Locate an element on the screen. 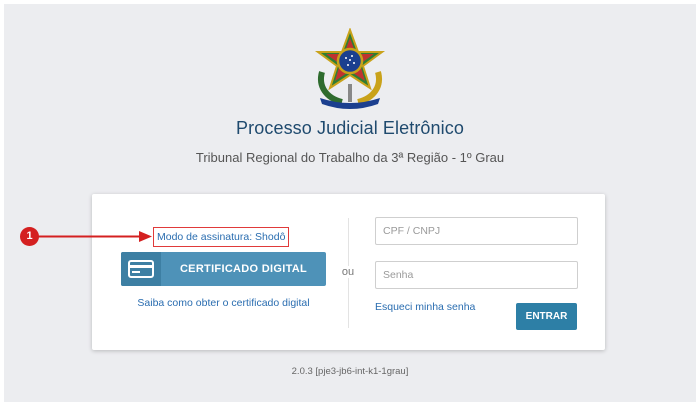 The height and width of the screenshot is (408, 700). enter-button: ENTRAR is located at coordinates (546, 316).